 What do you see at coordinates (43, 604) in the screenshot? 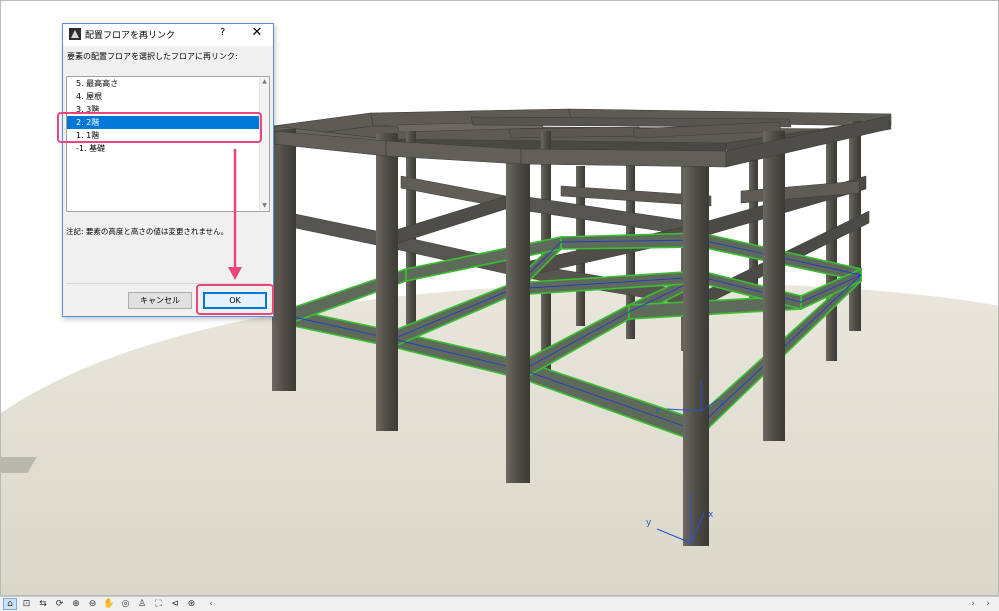
I see `zoom-previous-icon: ⇆` at bounding box center [43, 604].